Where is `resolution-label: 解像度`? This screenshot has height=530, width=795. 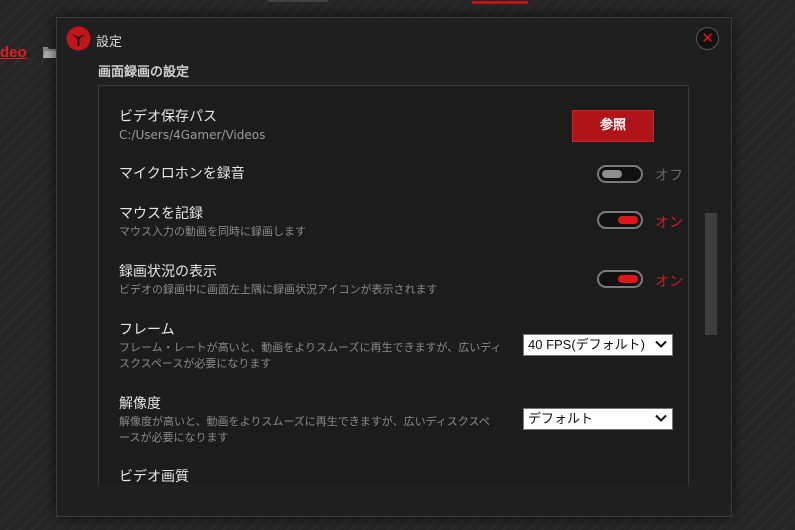 resolution-label: 解像度 is located at coordinates (140, 404).